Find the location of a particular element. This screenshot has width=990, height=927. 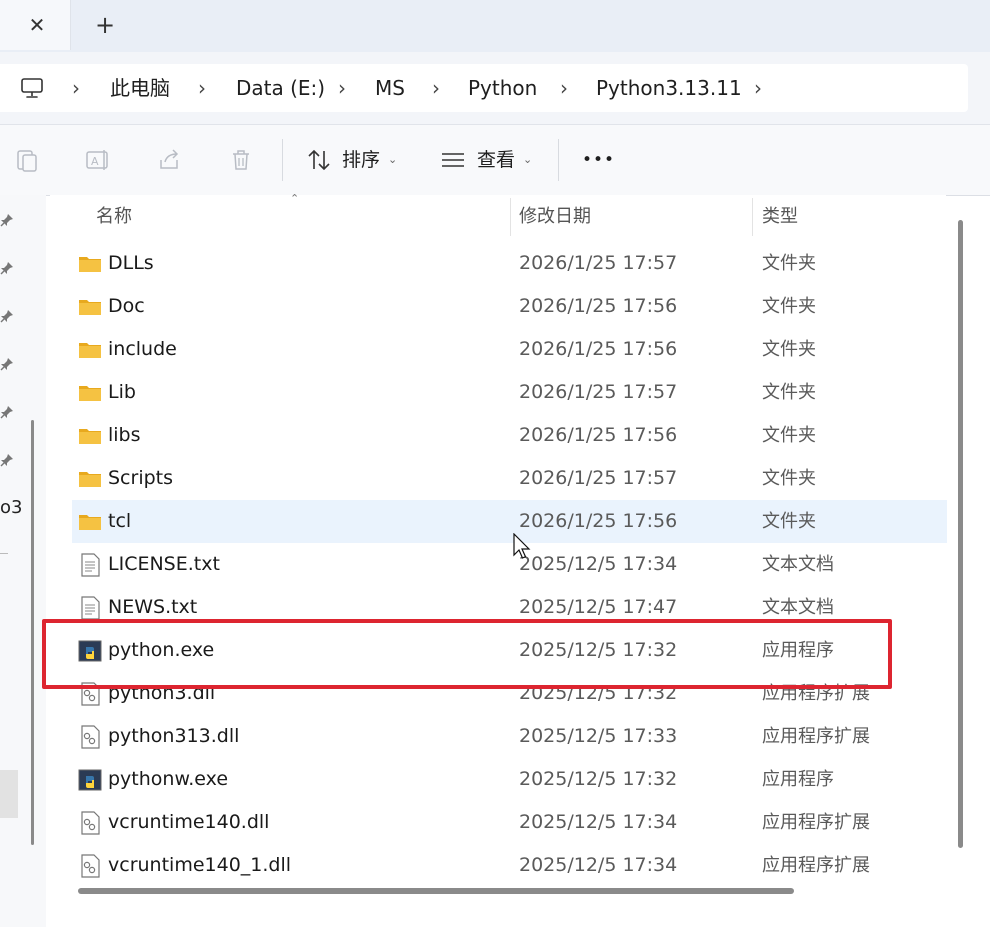

breadcrumb-ms: MS is located at coordinates (390, 88).